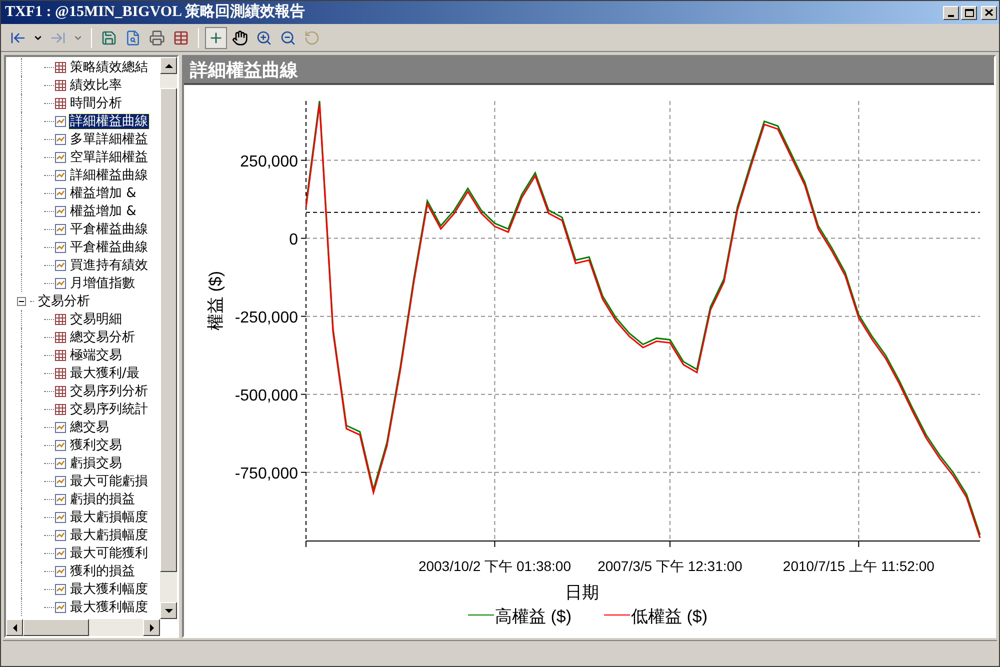 The width and height of the screenshot is (1000, 667). What do you see at coordinates (269, 161) in the screenshot?
I see `y-tick-label: 250,000` at bounding box center [269, 161].